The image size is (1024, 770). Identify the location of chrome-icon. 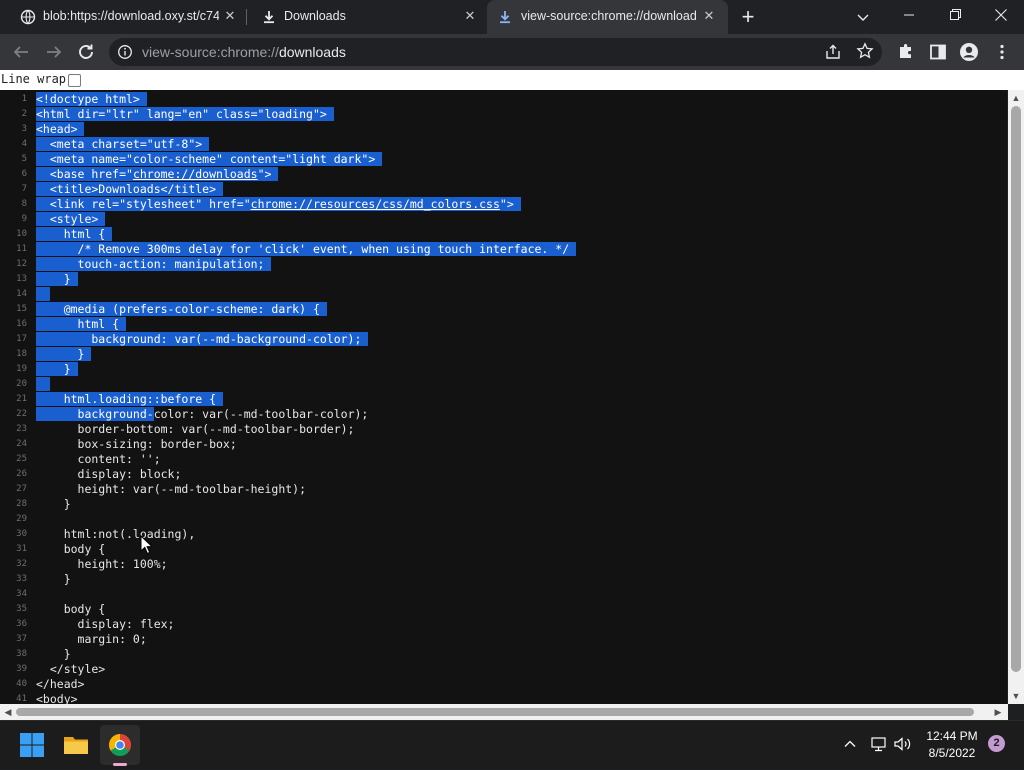
(120, 745).